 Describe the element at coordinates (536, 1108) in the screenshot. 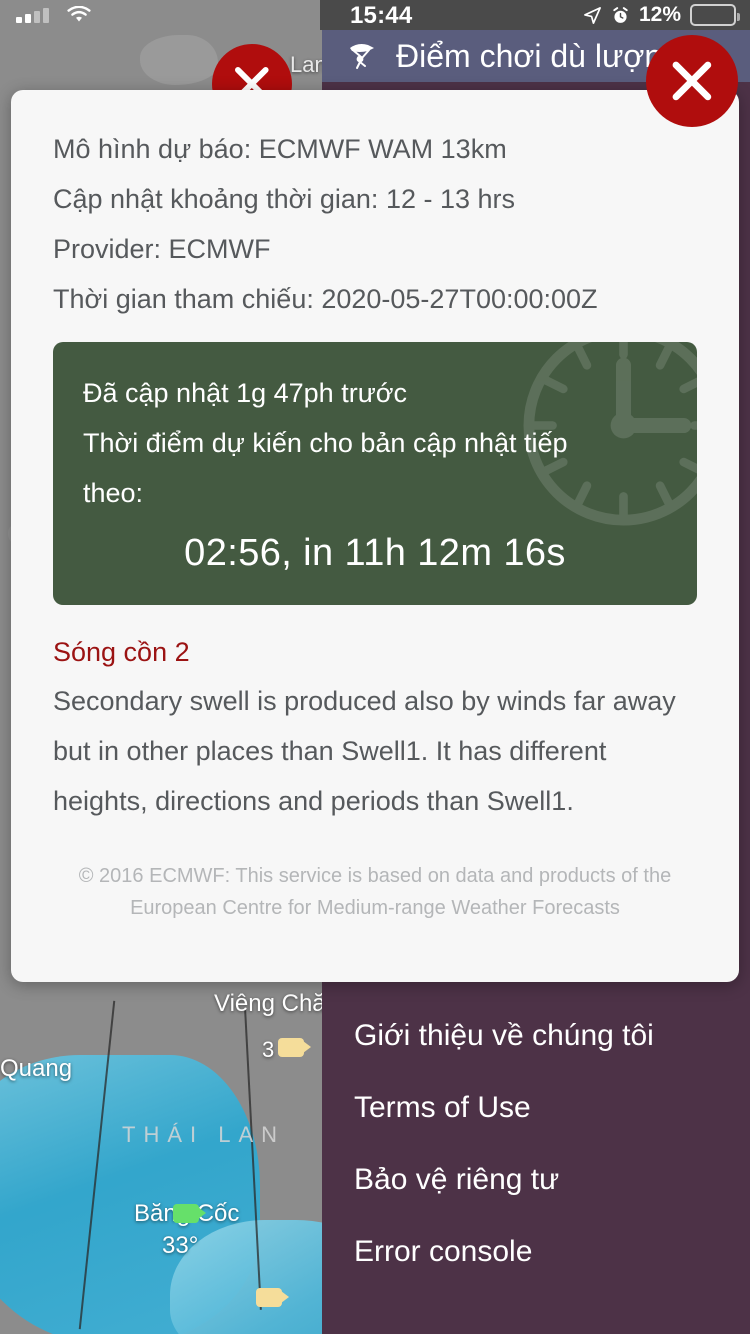

I see `menu-item-terms-of-use: Terms of Use` at that location.